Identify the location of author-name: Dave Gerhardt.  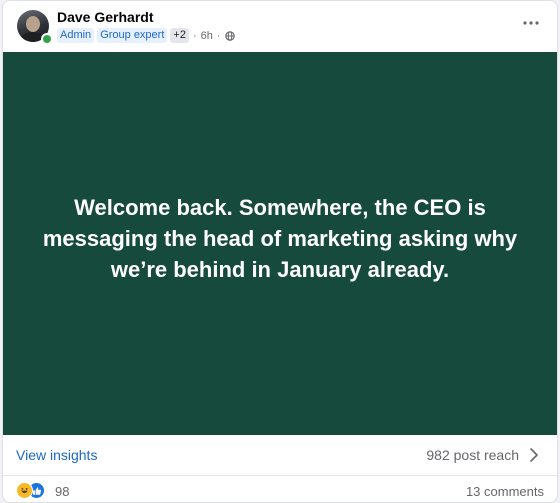
(105, 17).